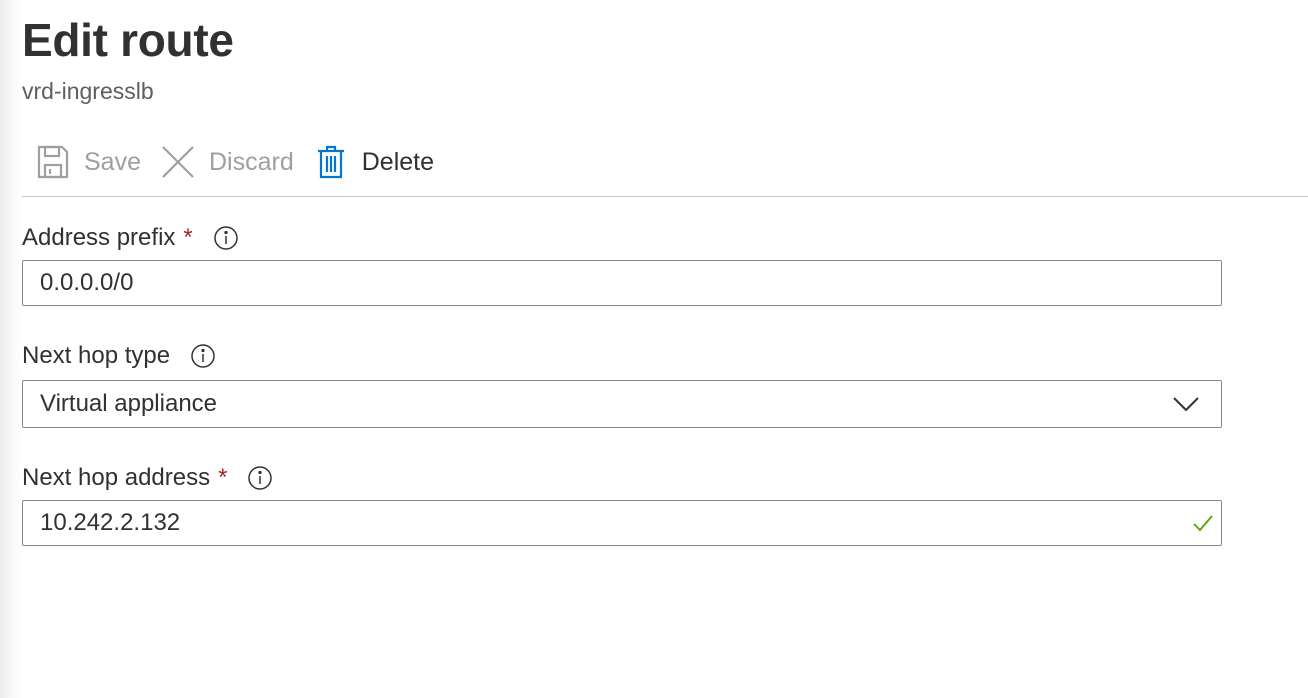  I want to click on address-prefix-label-text: Address prefix, so click(99, 237).